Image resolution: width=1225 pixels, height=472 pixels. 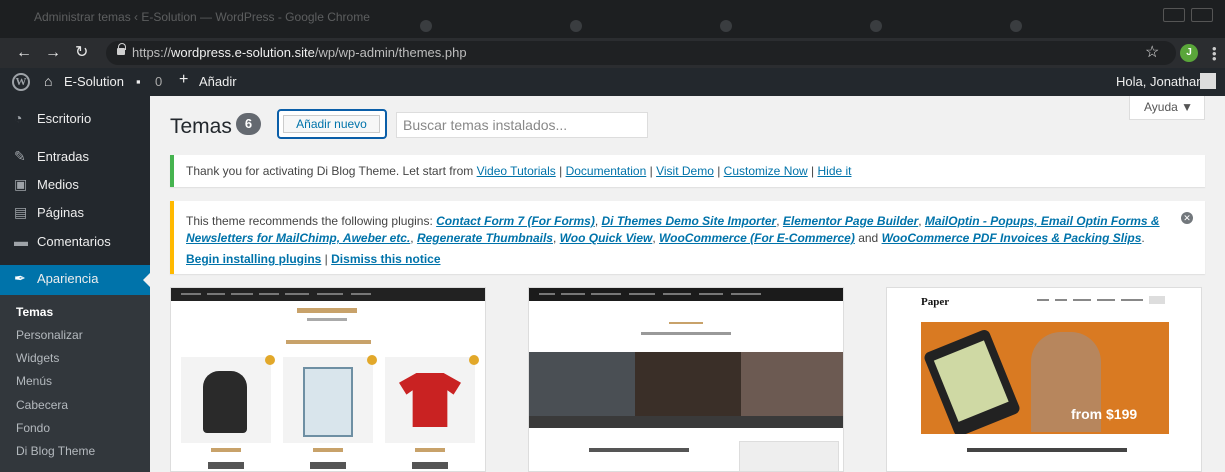 What do you see at coordinates (686, 422) in the screenshot?
I see `slider-caption-strip` at bounding box center [686, 422].